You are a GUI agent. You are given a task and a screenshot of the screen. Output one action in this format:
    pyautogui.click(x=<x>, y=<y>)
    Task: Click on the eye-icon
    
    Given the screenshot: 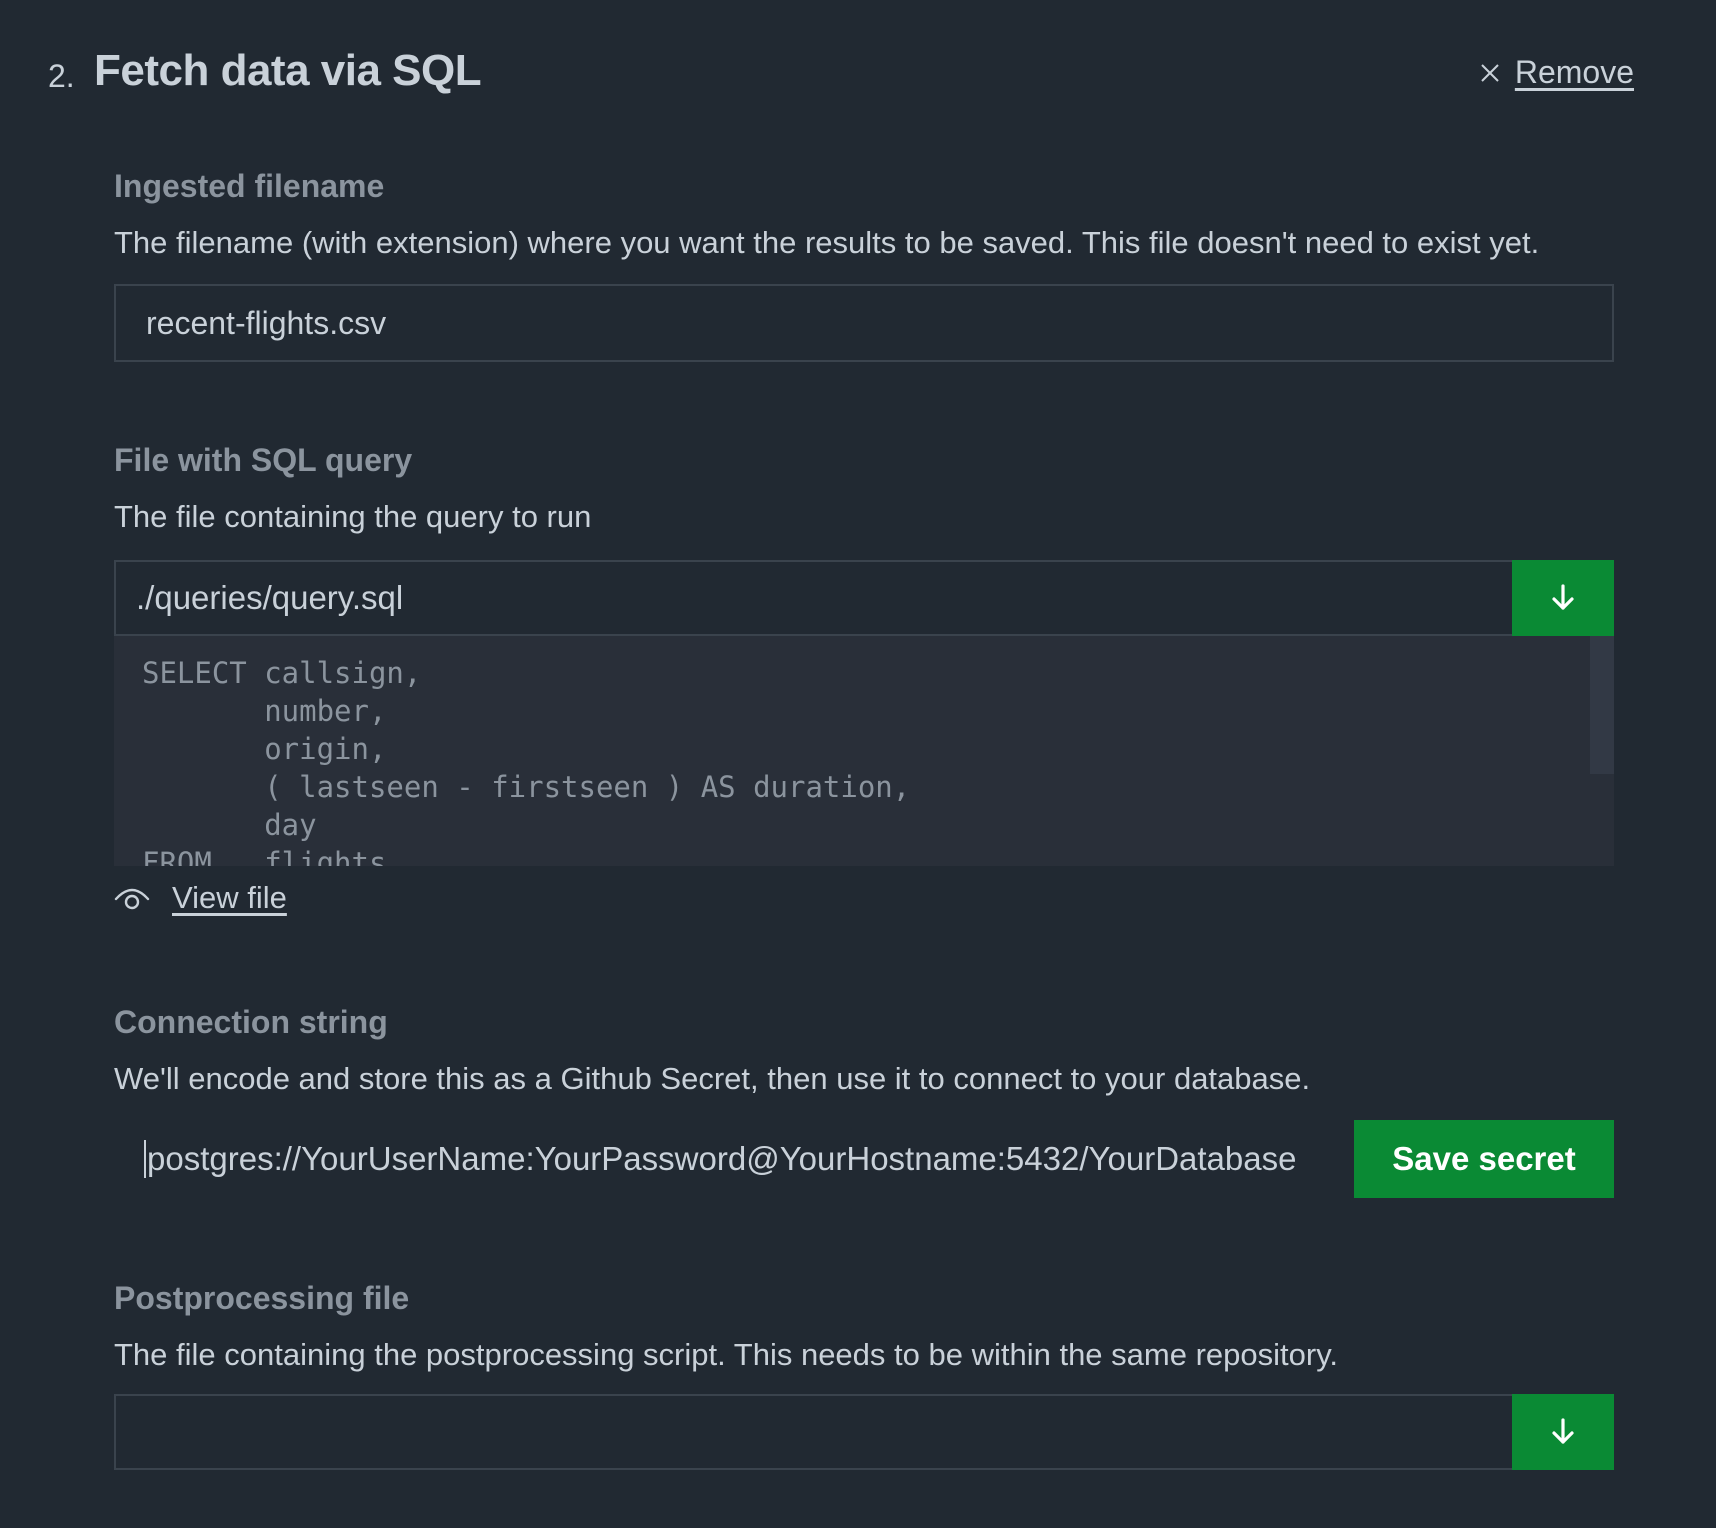 What is the action you would take?
    pyautogui.click(x=132, y=899)
    